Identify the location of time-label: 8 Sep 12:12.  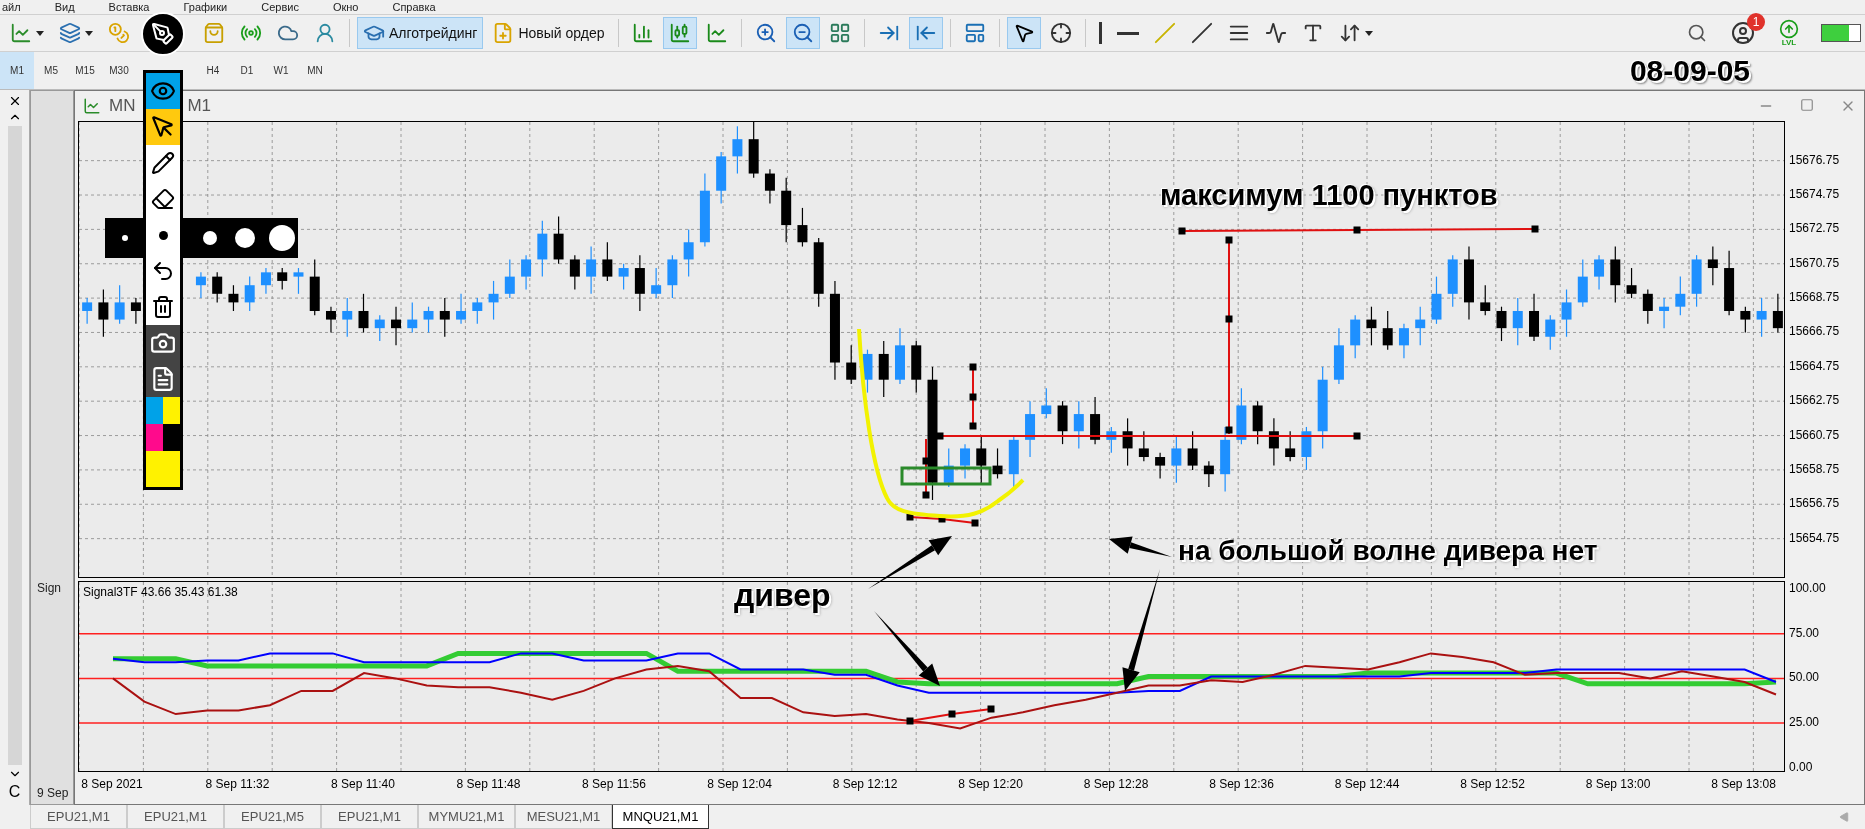
(865, 785).